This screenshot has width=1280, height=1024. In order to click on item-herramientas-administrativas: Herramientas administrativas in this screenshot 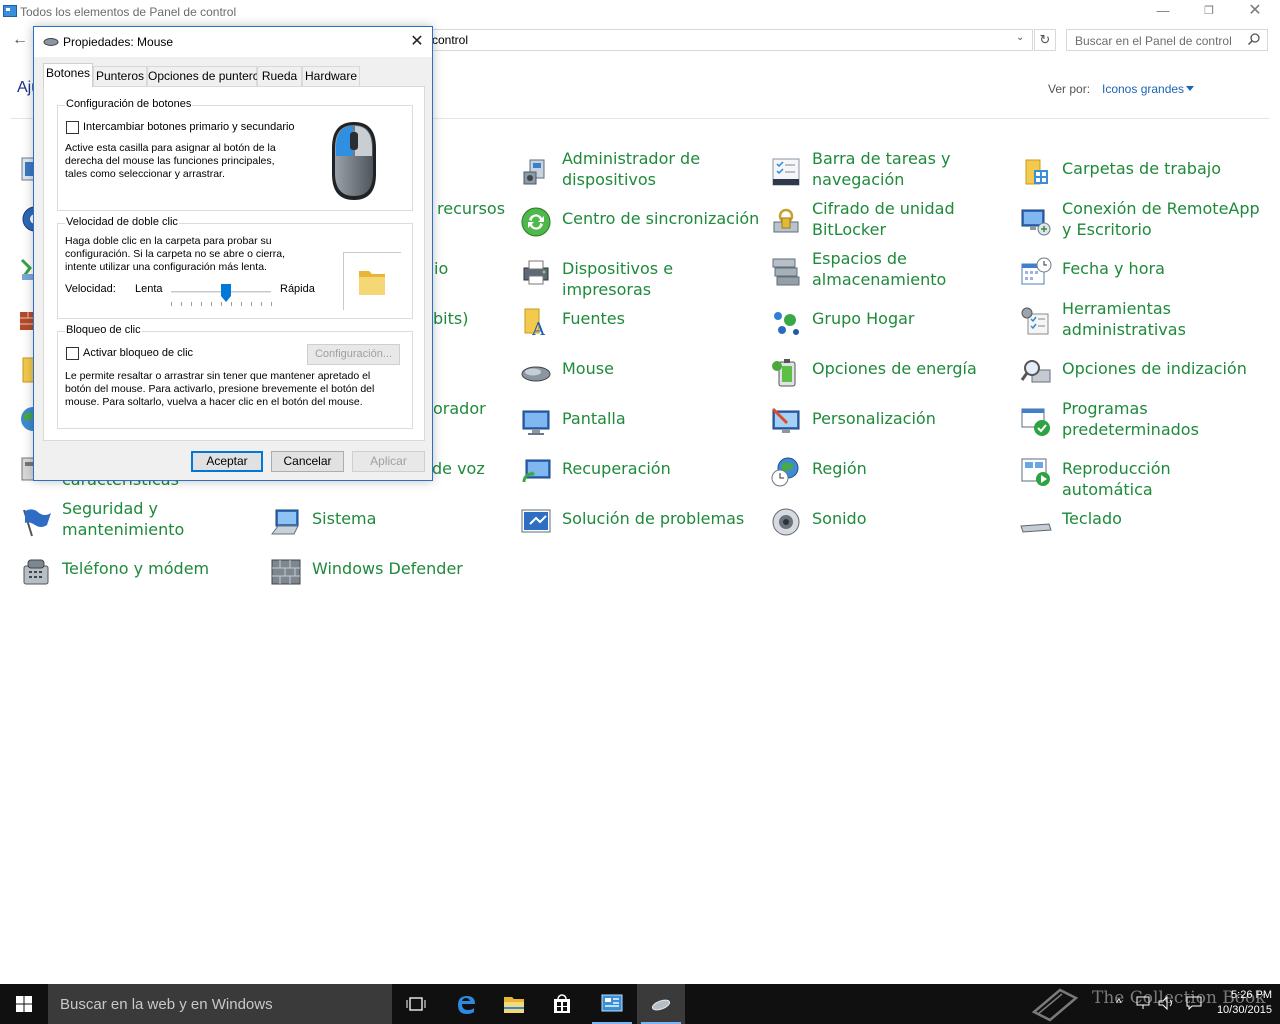, I will do `click(1145, 321)`.